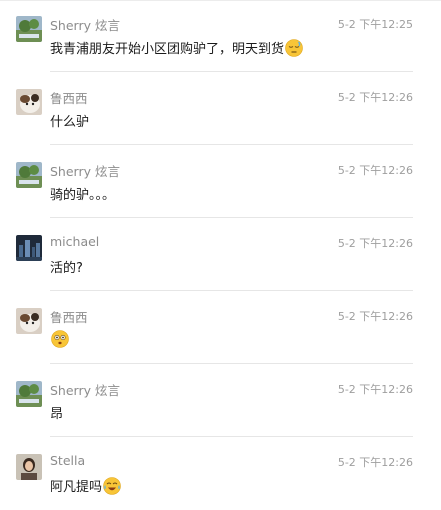  Describe the element at coordinates (29, 248) in the screenshot. I see `avatar-michael` at that location.